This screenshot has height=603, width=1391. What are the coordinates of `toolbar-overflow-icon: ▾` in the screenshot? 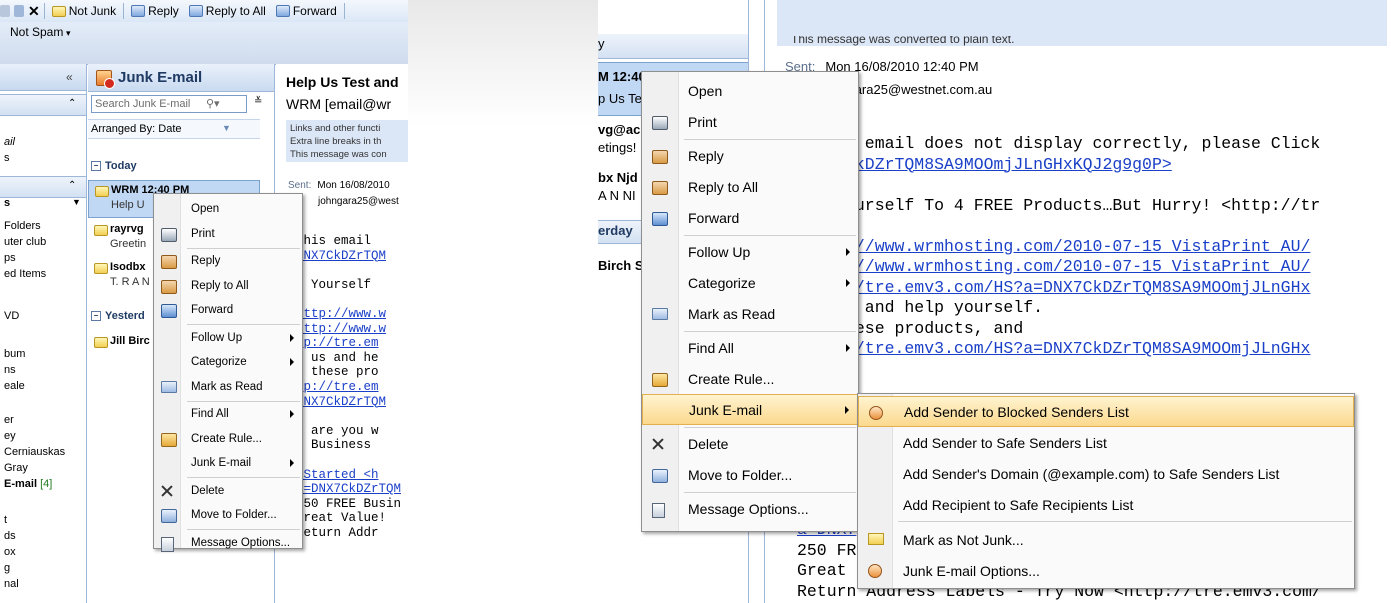 It's located at (68, 33).